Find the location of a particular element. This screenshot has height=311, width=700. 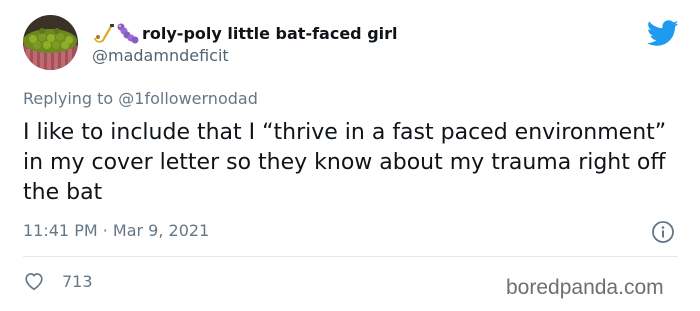

watermark: boredpanda.com is located at coordinates (585, 287).